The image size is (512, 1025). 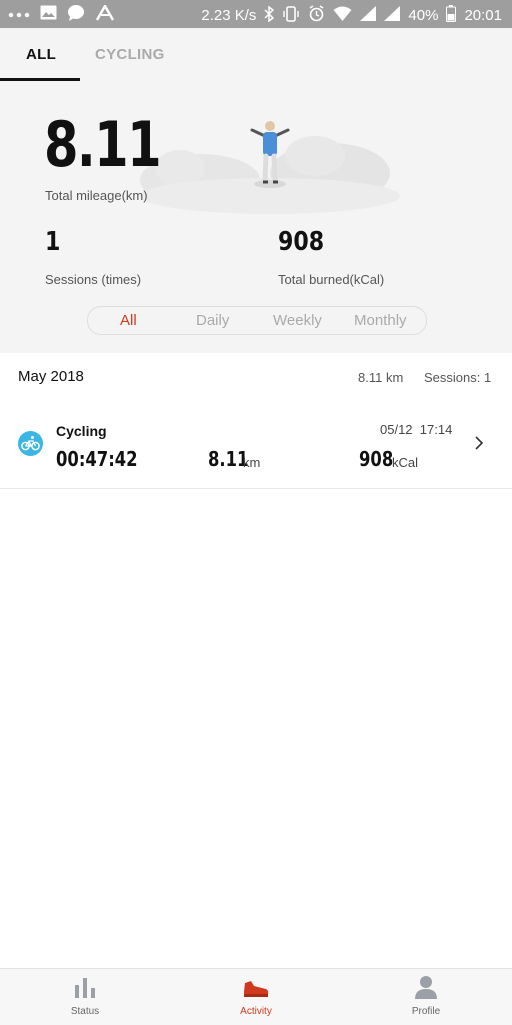 What do you see at coordinates (85, 1011) in the screenshot?
I see `nav-status-label: Status` at bounding box center [85, 1011].